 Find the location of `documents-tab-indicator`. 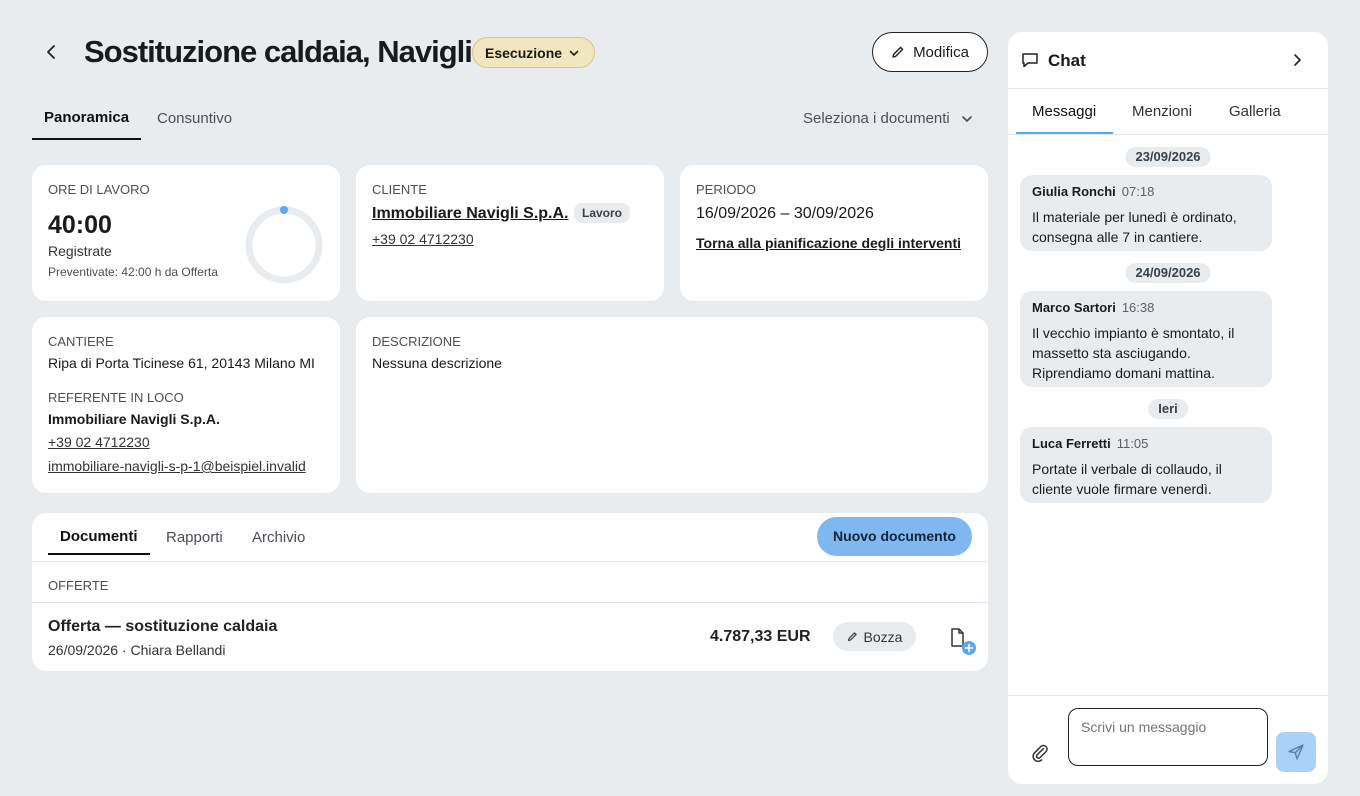

documents-tab-indicator is located at coordinates (99, 554).